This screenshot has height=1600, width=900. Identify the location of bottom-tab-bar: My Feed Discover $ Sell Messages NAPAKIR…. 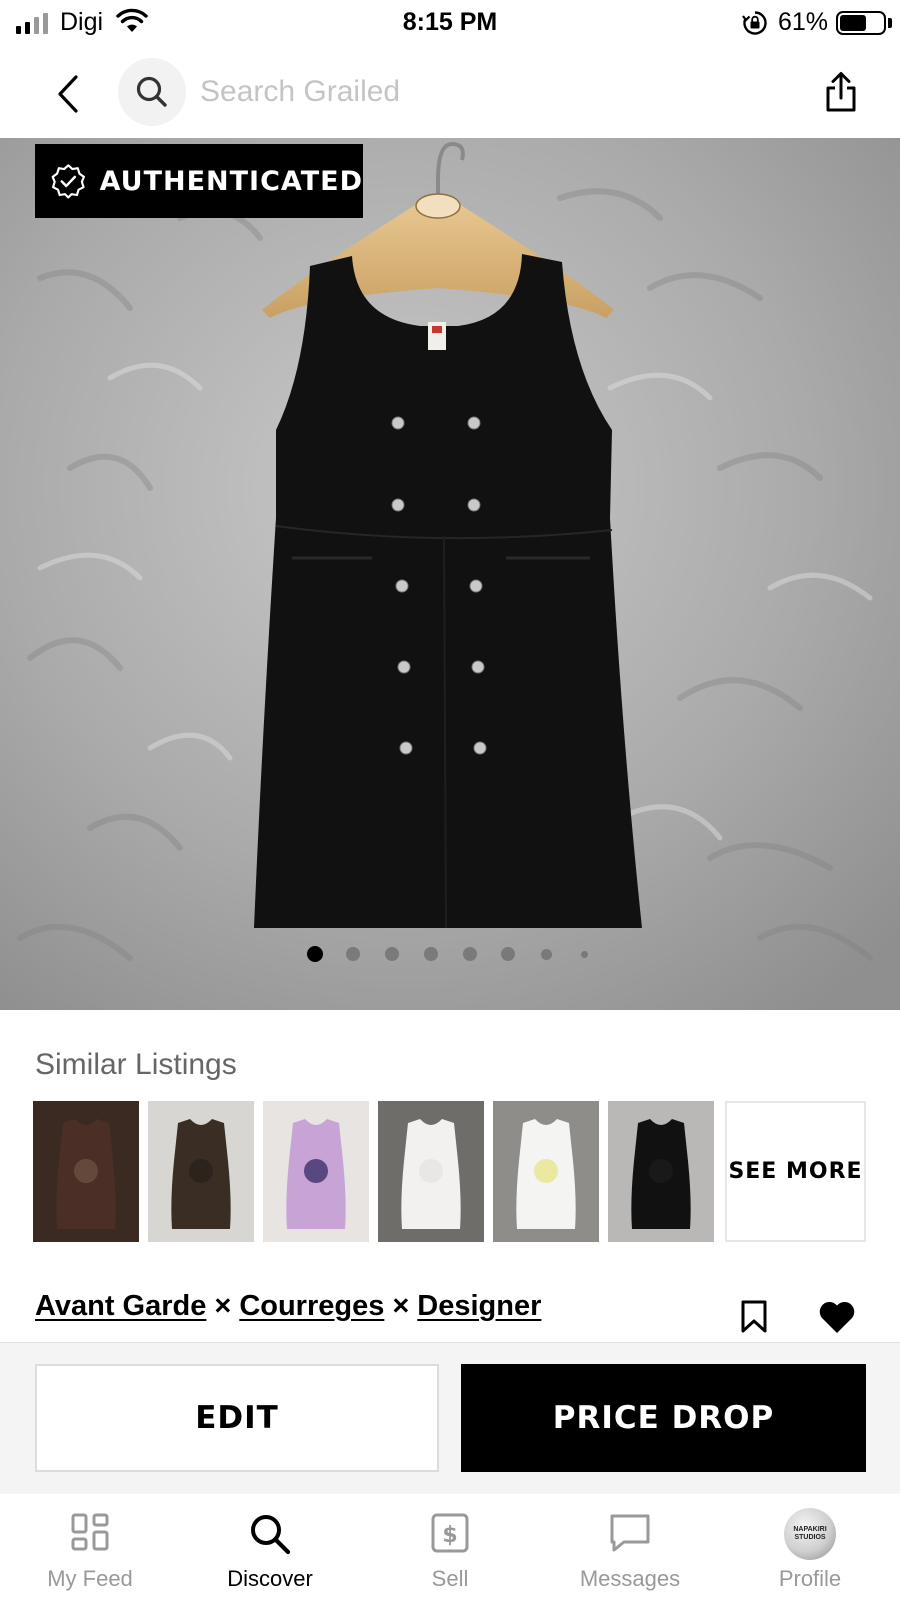
(450, 1547).